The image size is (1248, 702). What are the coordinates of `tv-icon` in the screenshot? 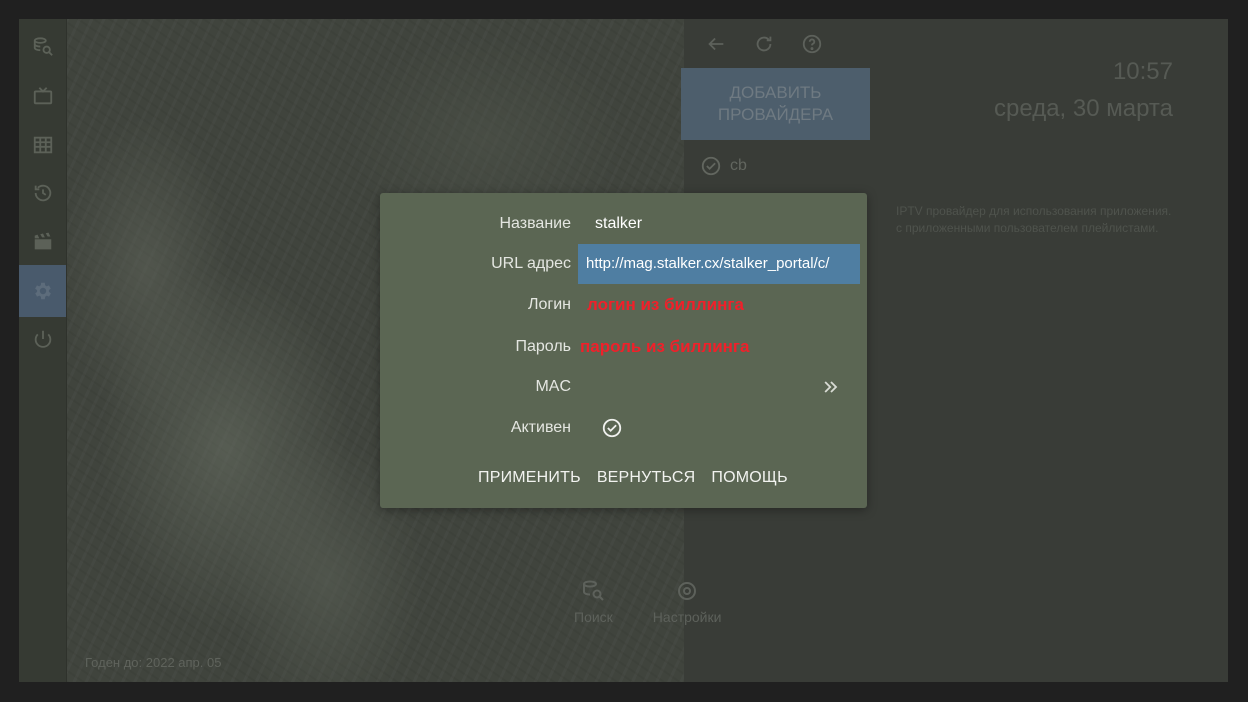 It's located at (42, 96).